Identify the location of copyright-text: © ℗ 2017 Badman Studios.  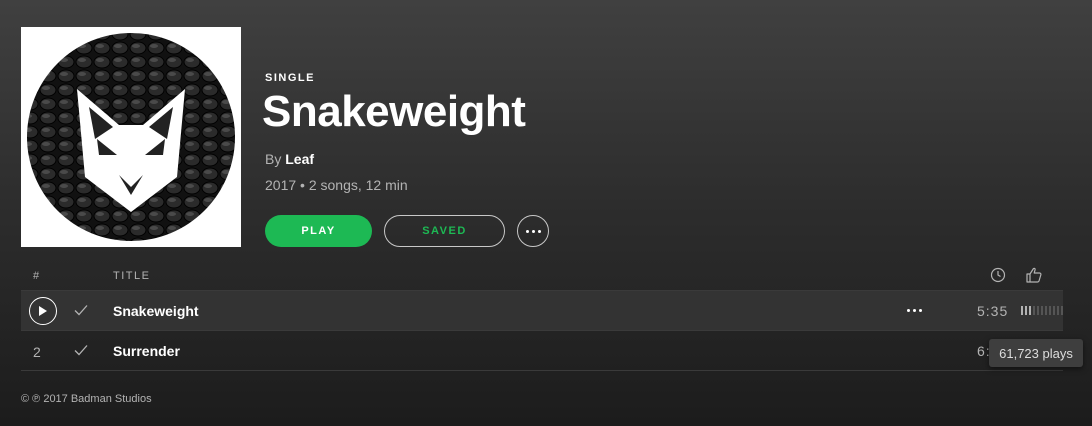
(86, 399).